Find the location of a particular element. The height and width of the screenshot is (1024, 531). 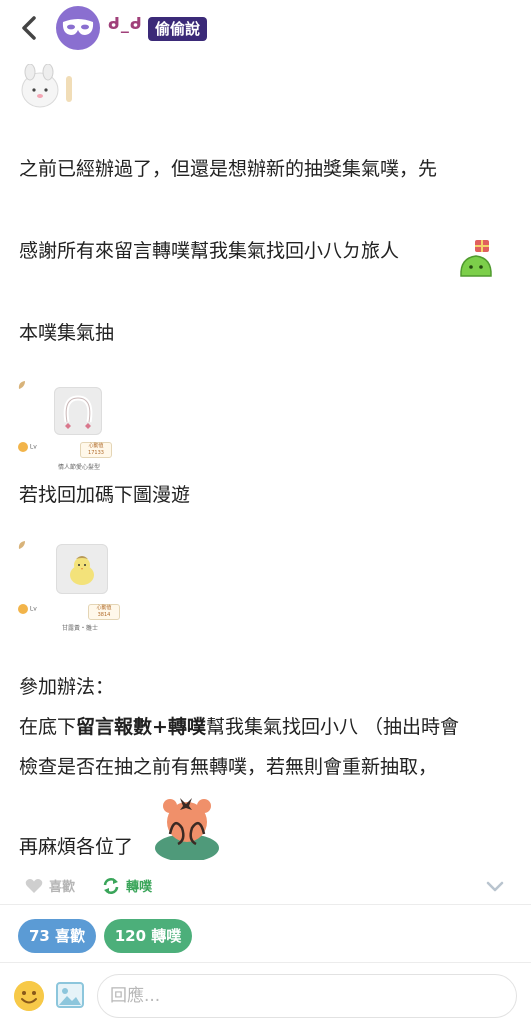

bear-emoticon-icon is located at coordinates (187, 829).